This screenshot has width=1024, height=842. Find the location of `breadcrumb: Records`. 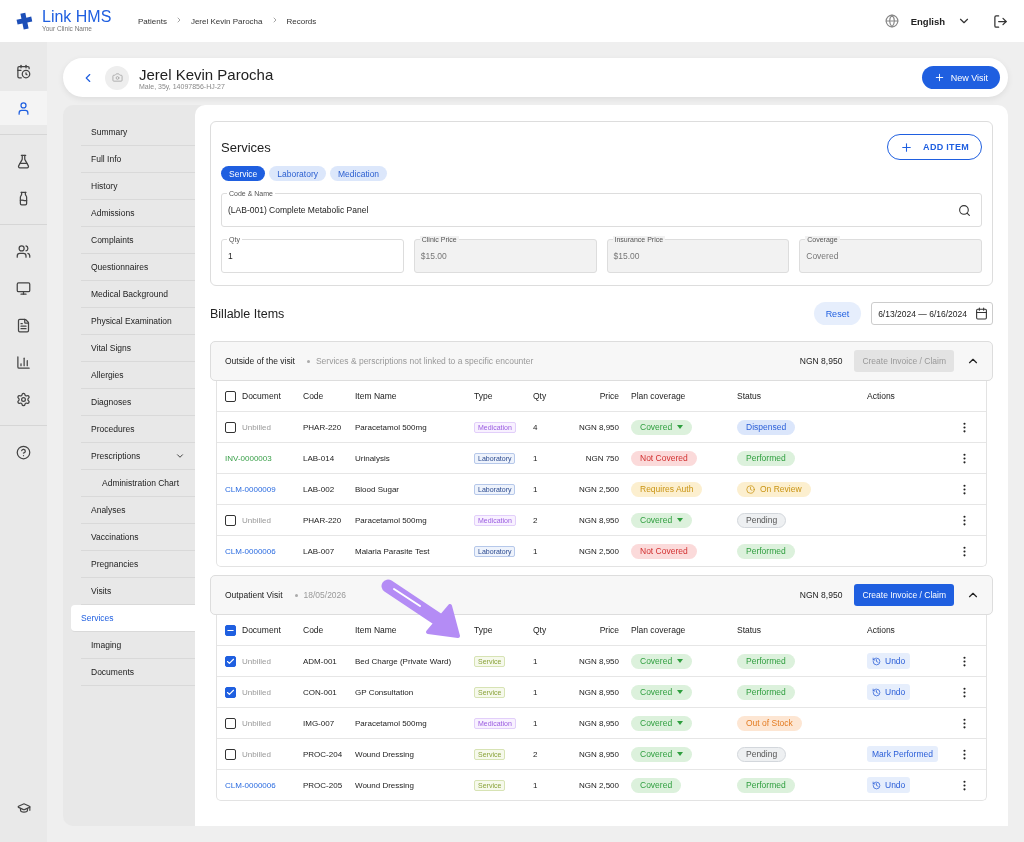

breadcrumb: Records is located at coordinates (301, 21).